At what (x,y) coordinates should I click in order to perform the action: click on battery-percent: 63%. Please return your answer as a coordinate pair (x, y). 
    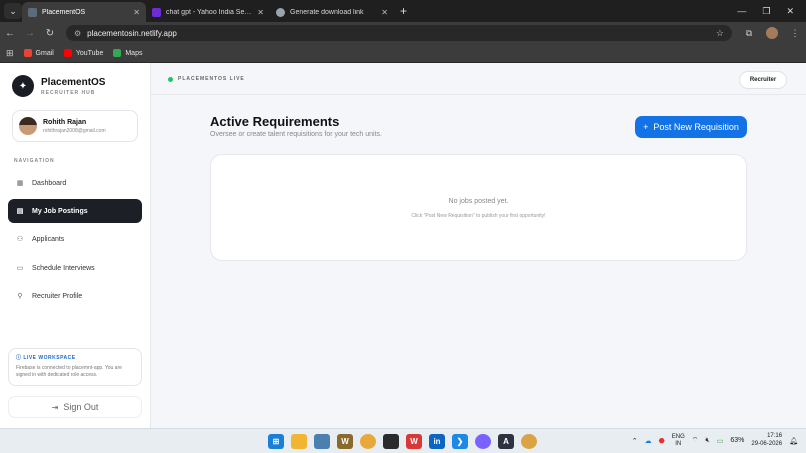
    Looking at the image, I should click on (737, 441).